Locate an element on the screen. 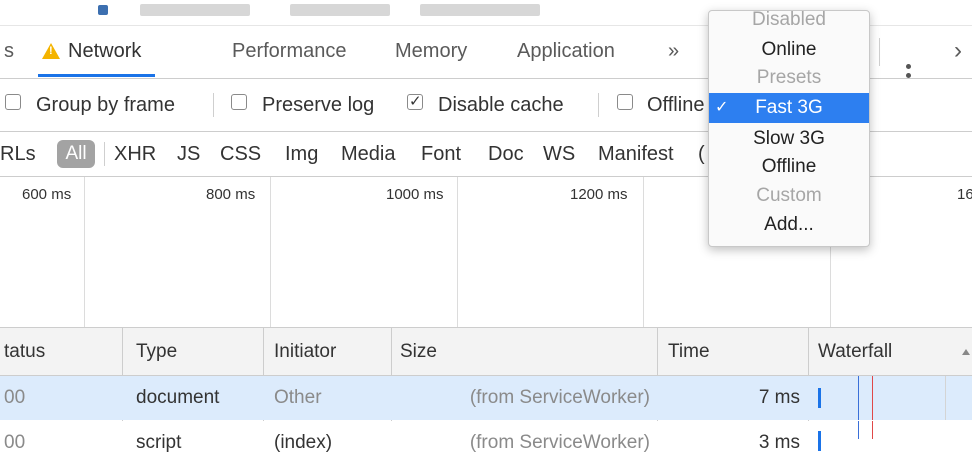 The width and height of the screenshot is (972, 465). timeline-tick: 16 is located at coordinates (964, 194).